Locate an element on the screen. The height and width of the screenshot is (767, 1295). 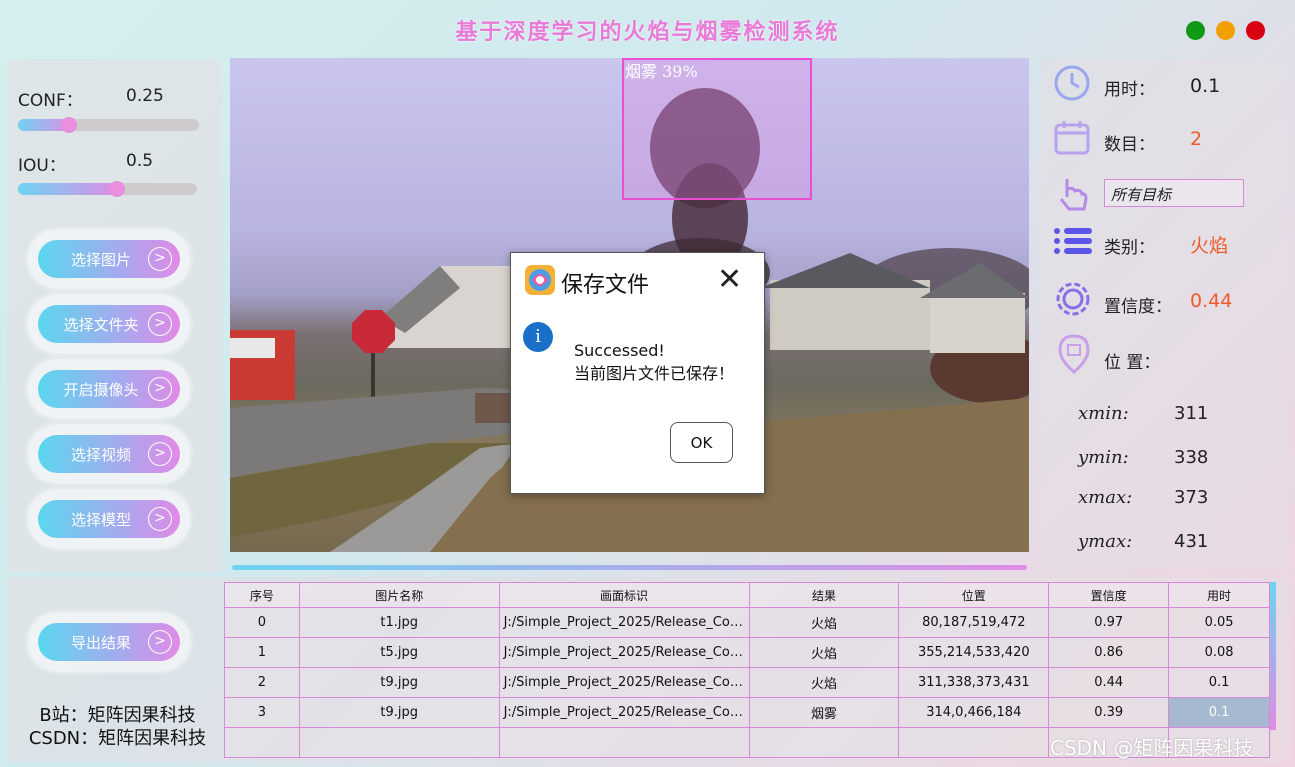
select-model-button: 选择模型 > is located at coordinates (109, 519).